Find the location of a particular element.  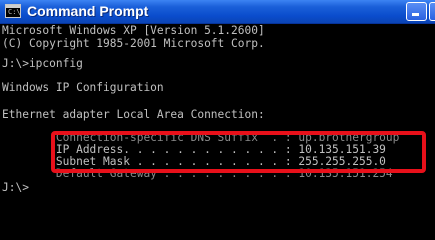

console-line: Ethernet adapter Local Area Connection: is located at coordinates (133, 114).